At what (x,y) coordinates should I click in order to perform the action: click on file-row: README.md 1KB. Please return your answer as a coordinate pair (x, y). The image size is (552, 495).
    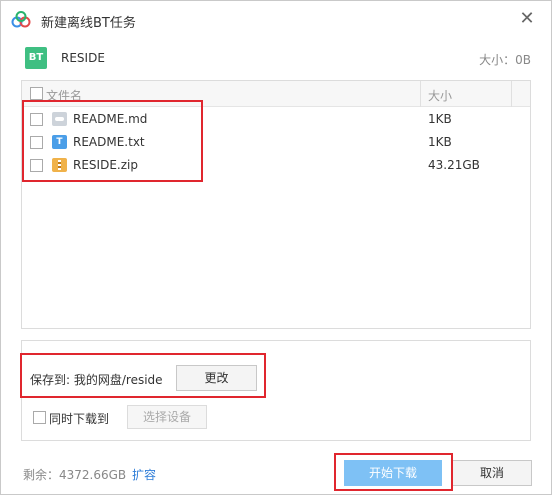
    Looking at the image, I should click on (276, 119).